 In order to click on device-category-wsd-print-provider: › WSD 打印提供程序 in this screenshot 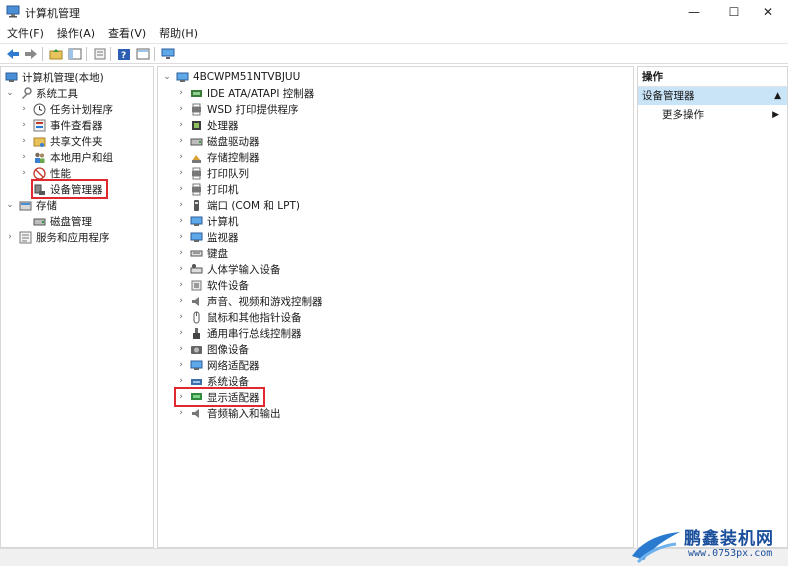, I will do `click(237, 109)`.